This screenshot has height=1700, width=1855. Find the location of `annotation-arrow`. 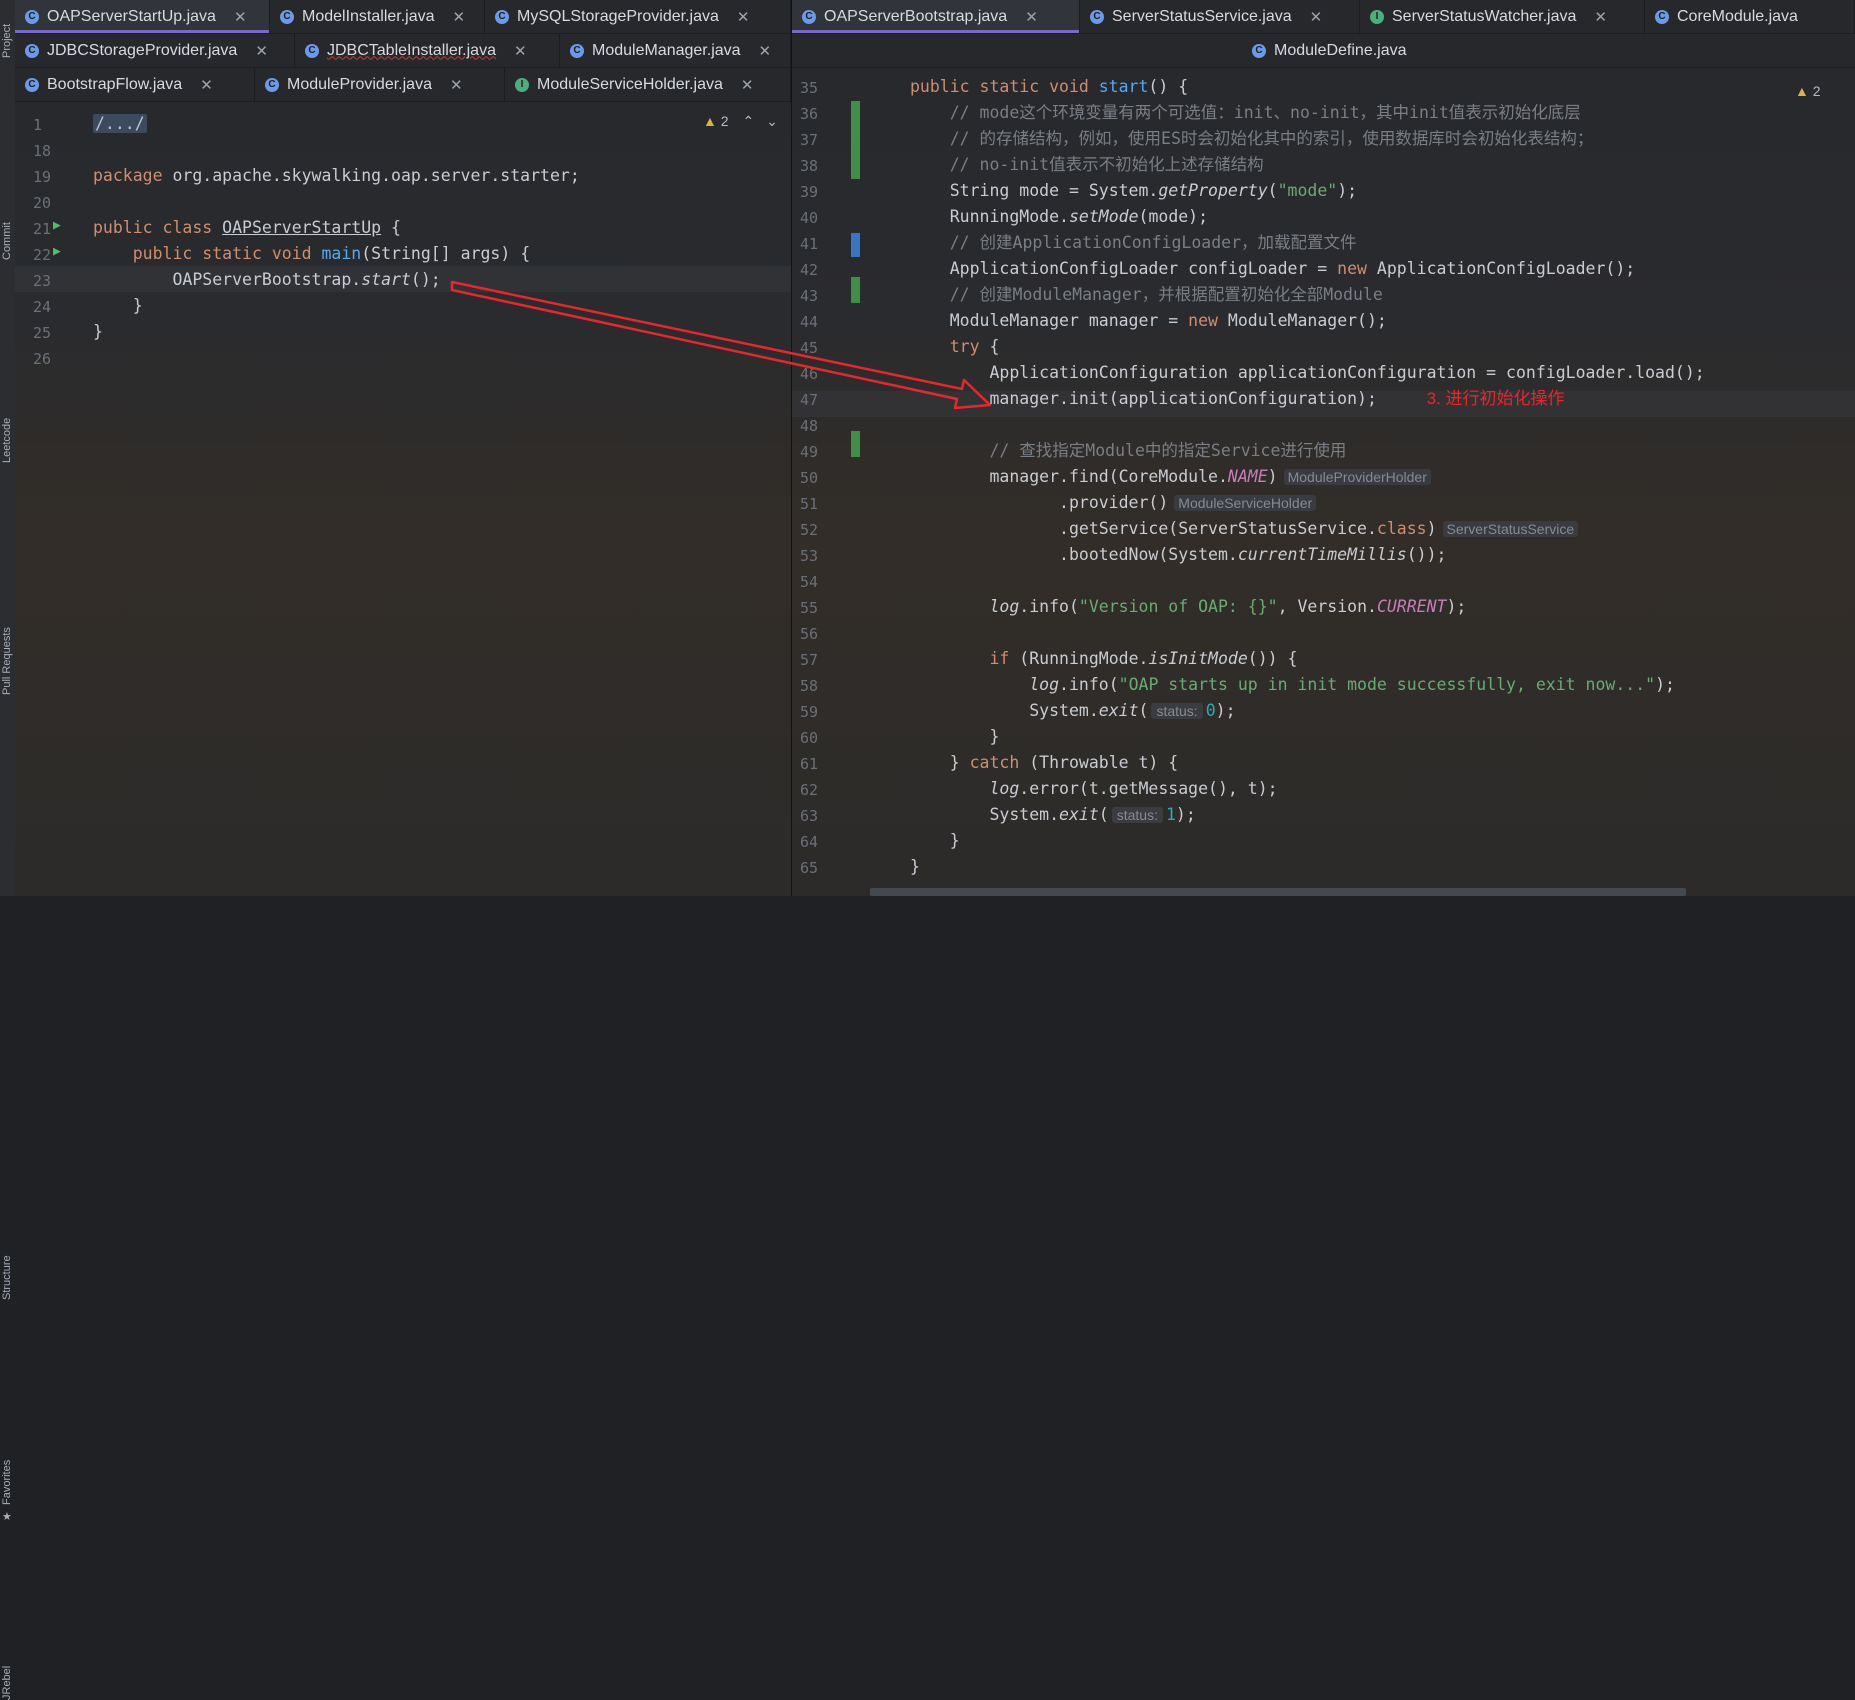

annotation-arrow is located at coordinates (721, 345).